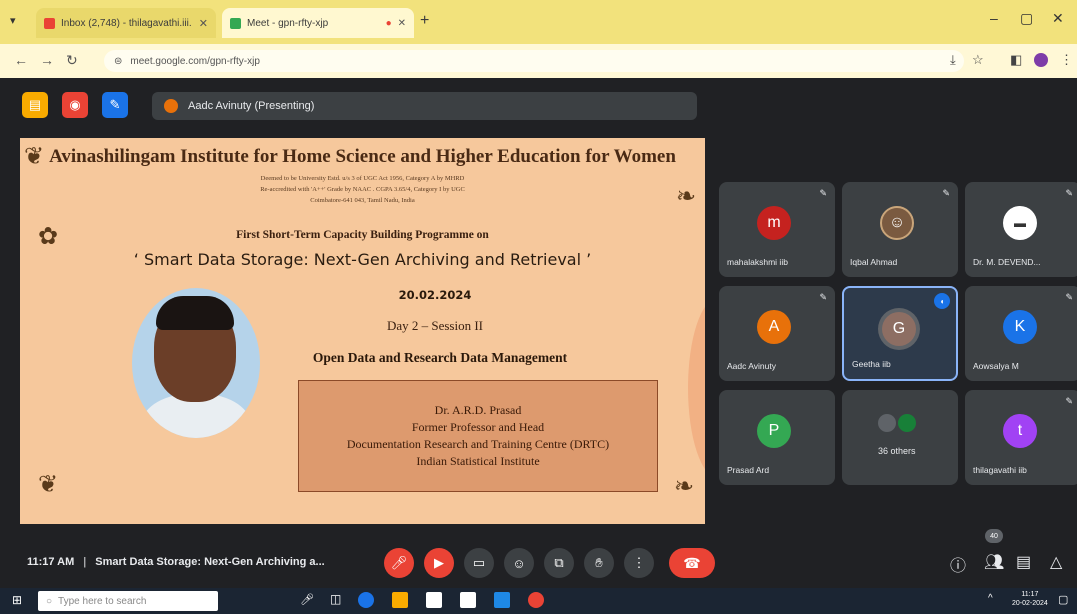 The width and height of the screenshot is (1077, 614). What do you see at coordinates (318, 23) in the screenshot?
I see `tab-meet: Meet - gpn-rfty-xjp ● ✕` at bounding box center [318, 23].